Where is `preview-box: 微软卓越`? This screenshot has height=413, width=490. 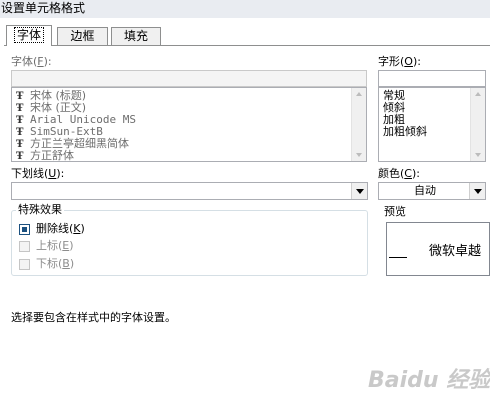
preview-box: 微软卓越 is located at coordinates (438, 249).